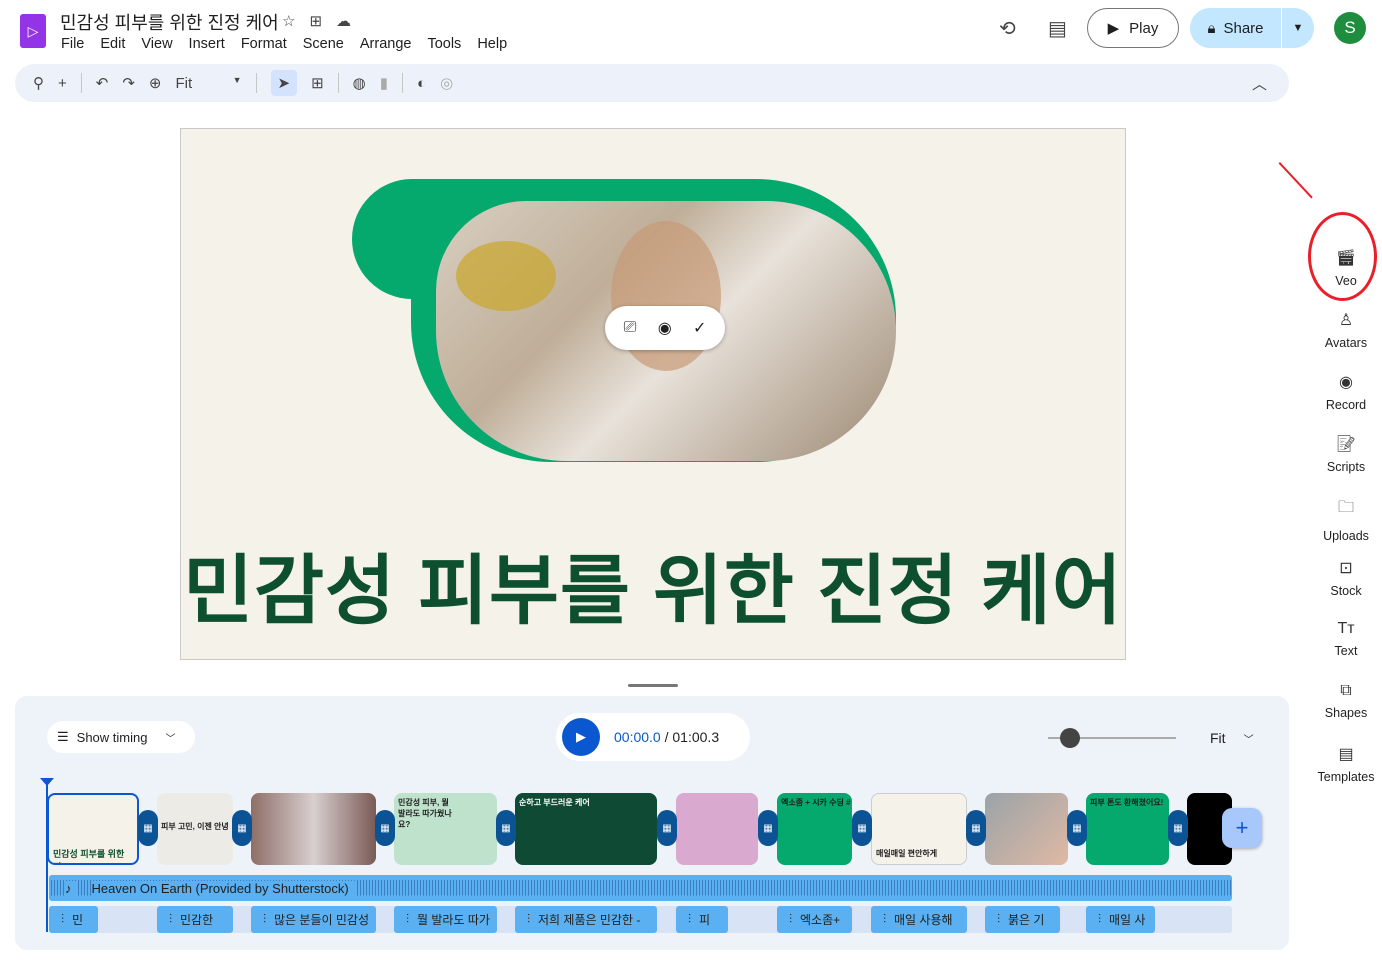  What do you see at coordinates (445, 829) in the screenshot?
I see `scene-thumb: 민감성 피부, 뭘 발라도 따가웠나요?` at bounding box center [445, 829].